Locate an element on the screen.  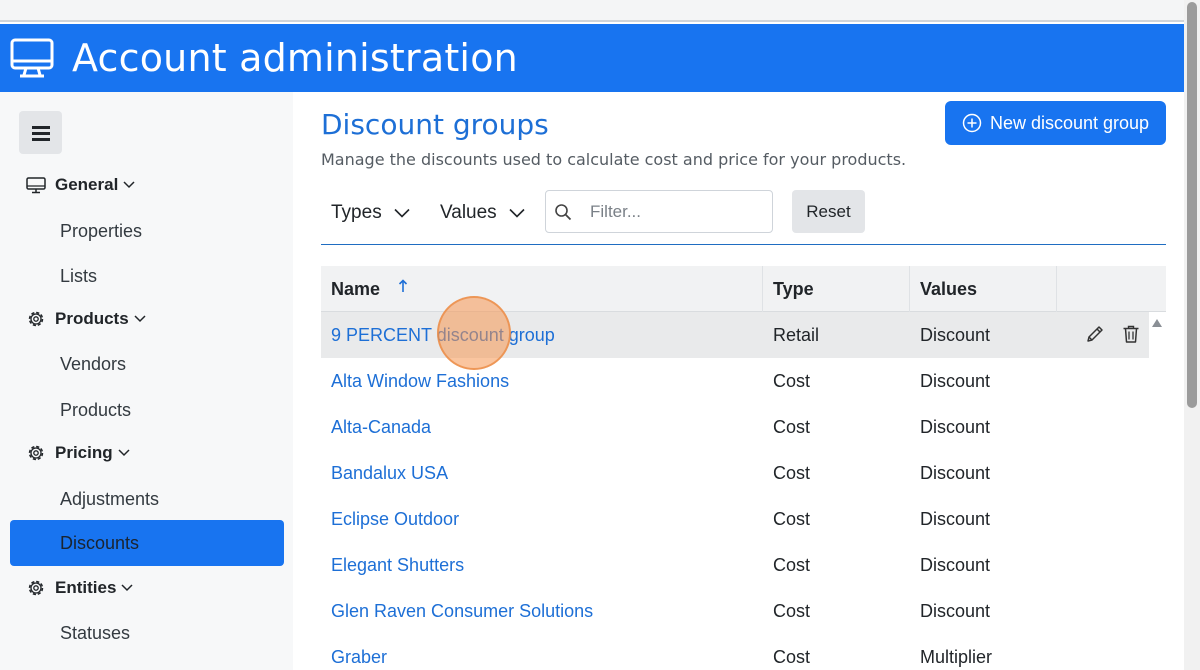
table-row: Bandalux USA Cost Discount is located at coordinates (735, 473).